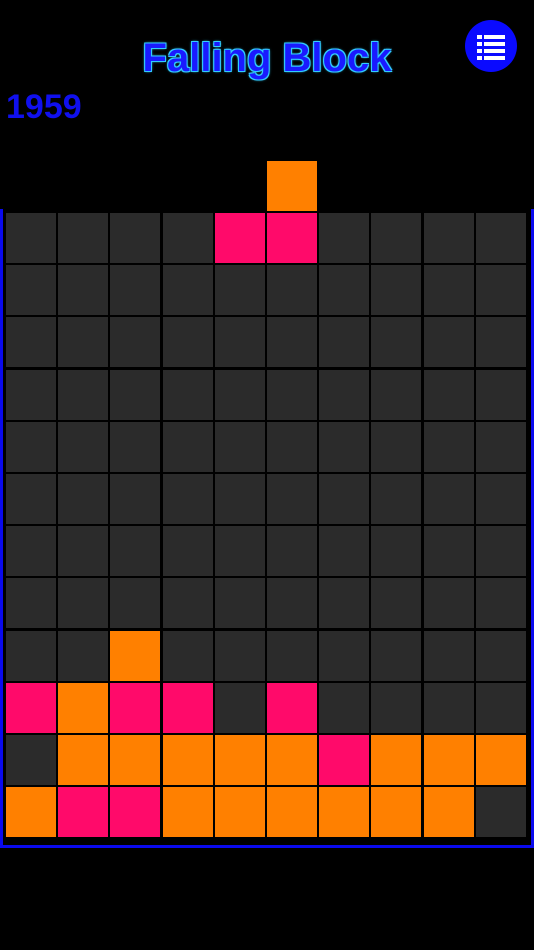 The width and height of the screenshot is (534, 950). I want to click on score-display: 1959, so click(44, 107).